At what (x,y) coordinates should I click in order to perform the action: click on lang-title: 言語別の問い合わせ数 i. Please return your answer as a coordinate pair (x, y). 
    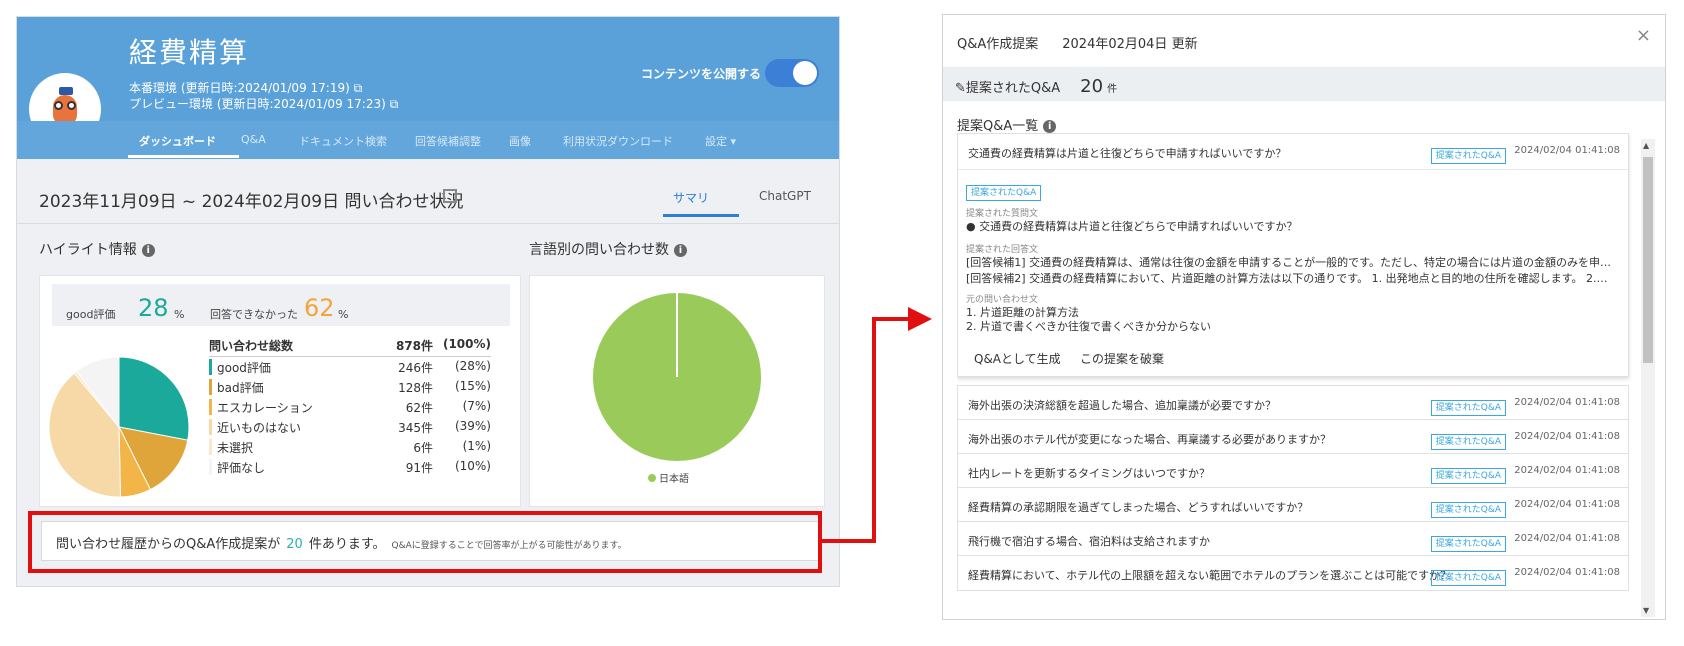
    Looking at the image, I should click on (608, 249).